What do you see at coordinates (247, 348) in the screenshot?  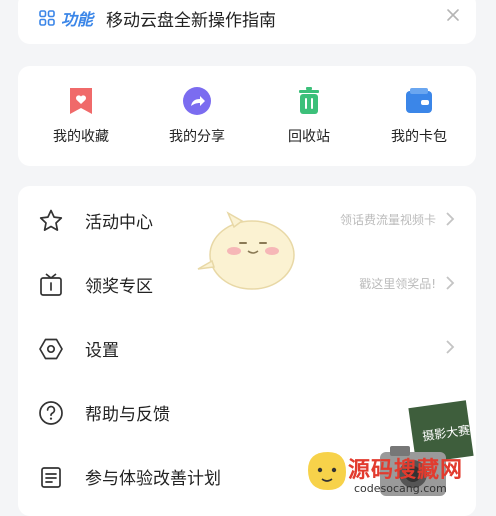 I see `menu-item-settings: 设置` at bounding box center [247, 348].